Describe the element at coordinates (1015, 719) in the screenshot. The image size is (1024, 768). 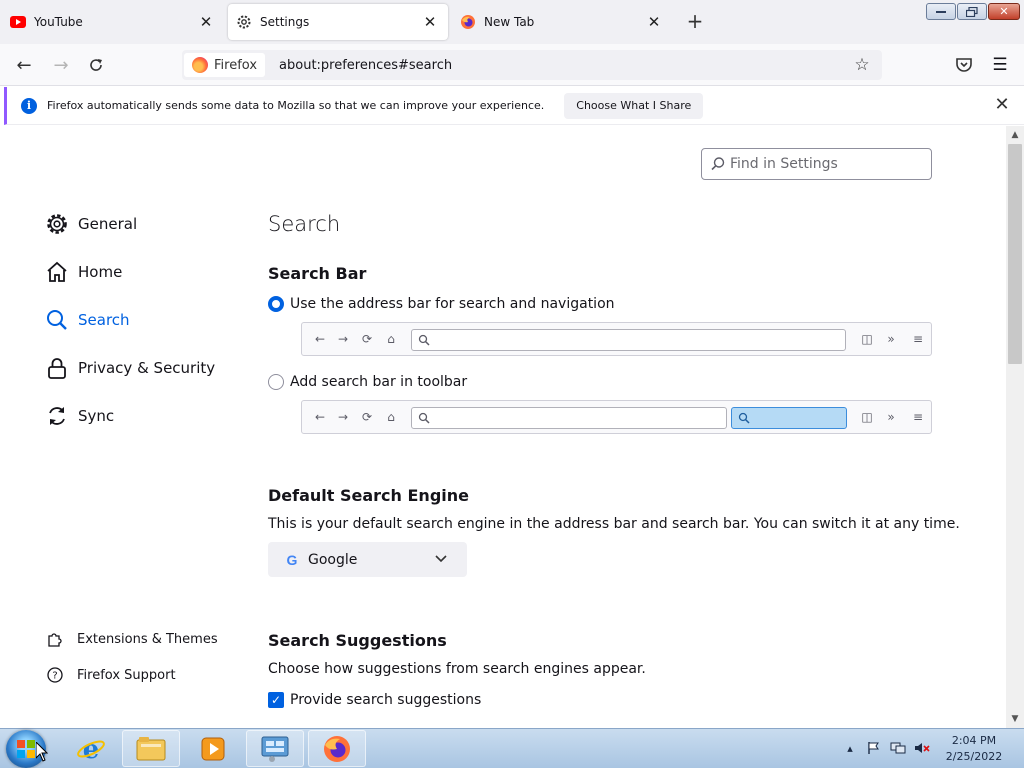
I see `scroll-down-arrow-icon: ▼` at that location.